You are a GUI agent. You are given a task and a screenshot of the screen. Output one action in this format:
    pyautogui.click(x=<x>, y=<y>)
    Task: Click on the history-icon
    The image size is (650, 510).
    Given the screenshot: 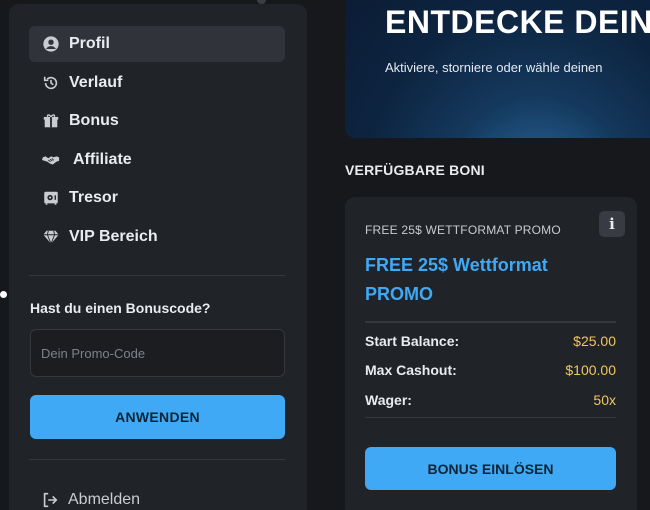 What is the action you would take?
    pyautogui.click(x=51, y=83)
    